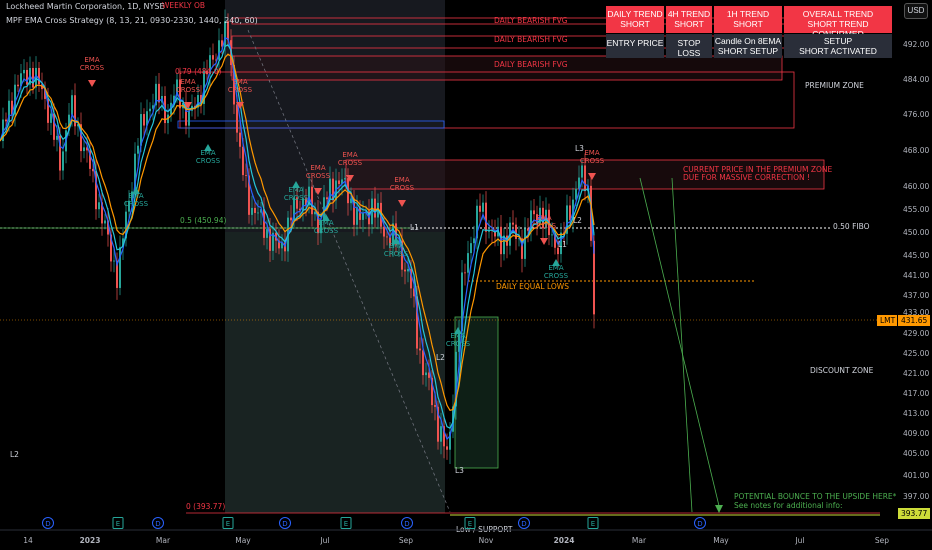 This screenshot has height=550, width=932. I want to click on annotation-label: PREMIUM ZONE, so click(834, 85).